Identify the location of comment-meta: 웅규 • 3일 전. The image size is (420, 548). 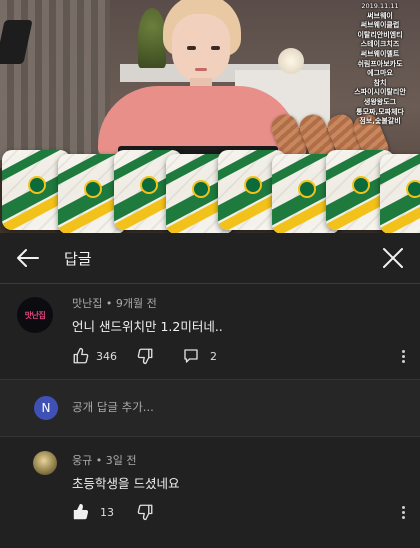
(104, 460).